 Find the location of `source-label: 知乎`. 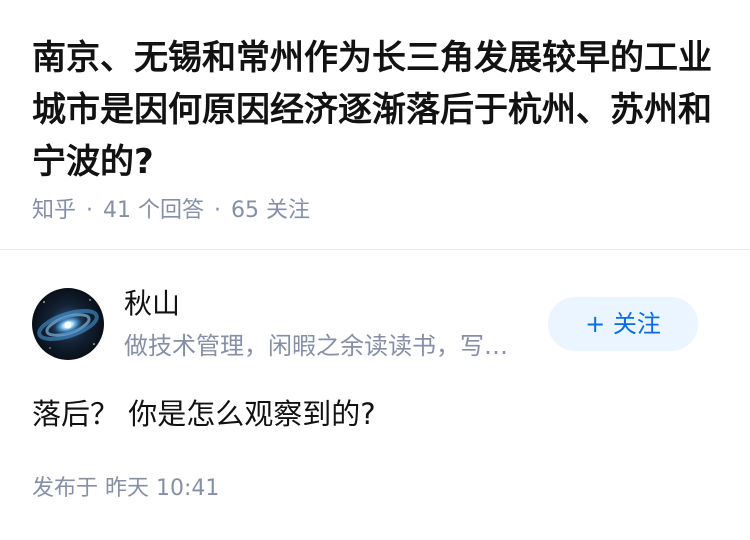

source-label: 知乎 is located at coordinates (54, 210).